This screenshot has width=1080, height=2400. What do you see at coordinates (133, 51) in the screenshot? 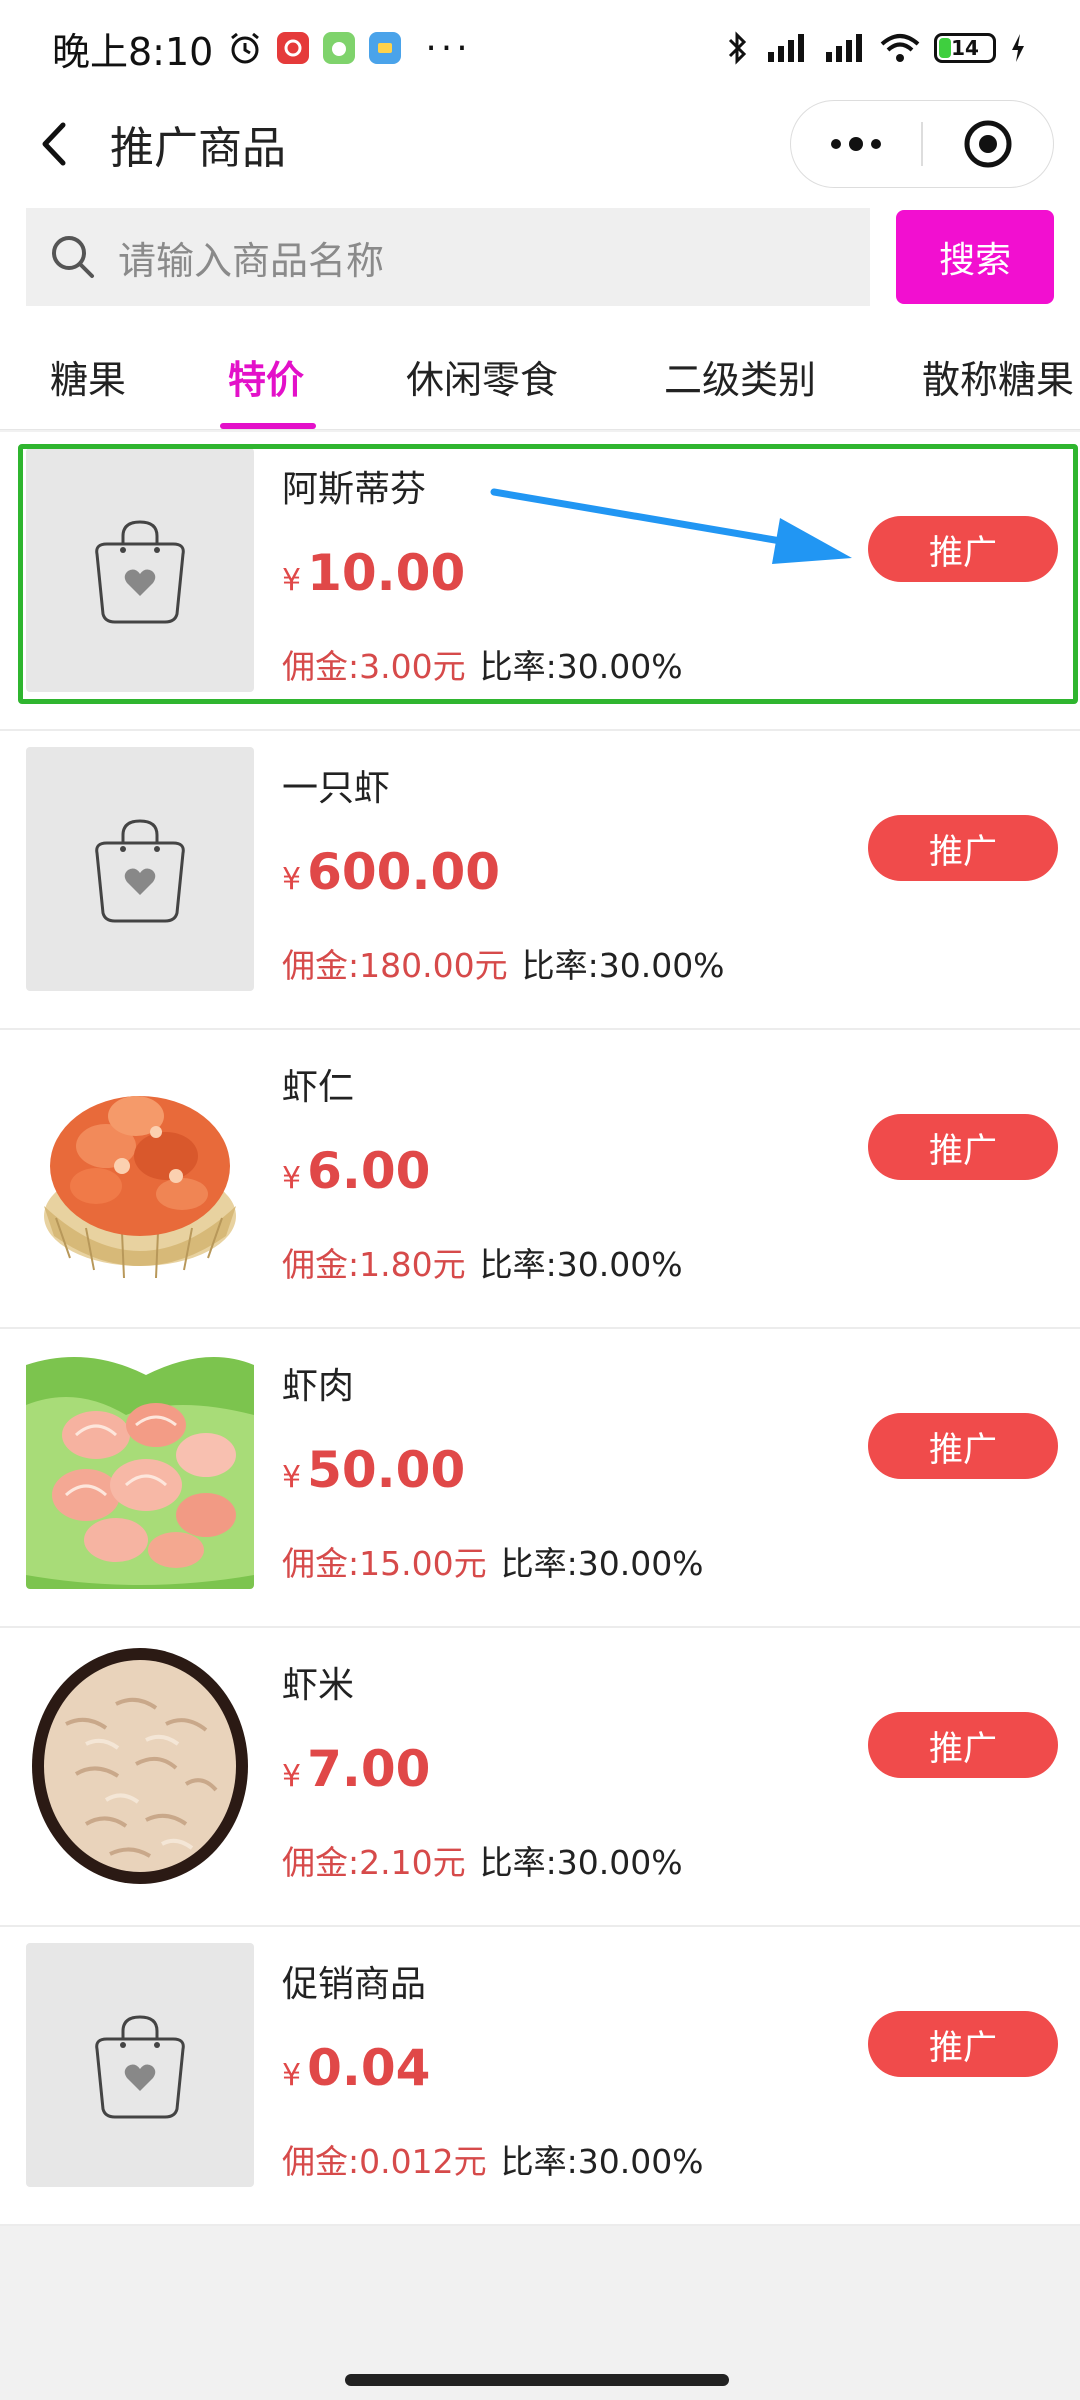
I see `status-time: 晚上8:10` at bounding box center [133, 51].